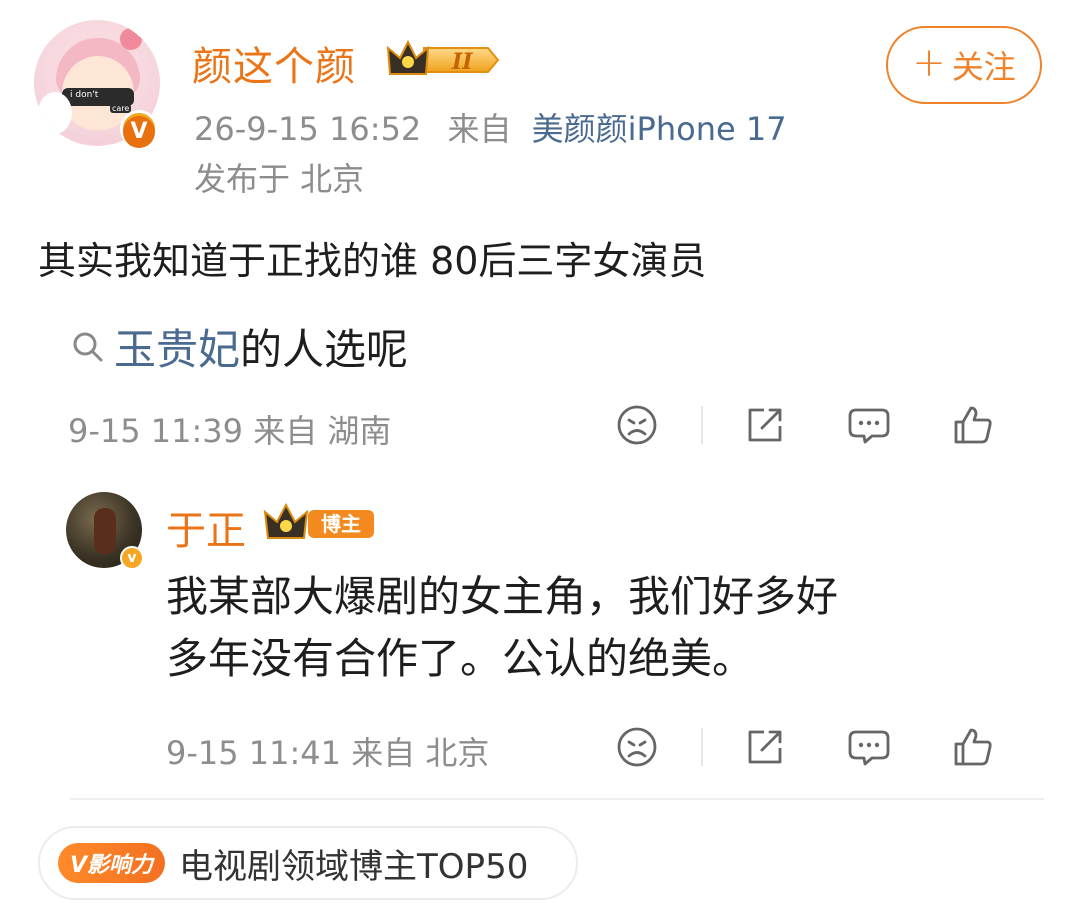  I want to click on reply-timestamp: 9-15 11:41 来自 北京, so click(328, 753).